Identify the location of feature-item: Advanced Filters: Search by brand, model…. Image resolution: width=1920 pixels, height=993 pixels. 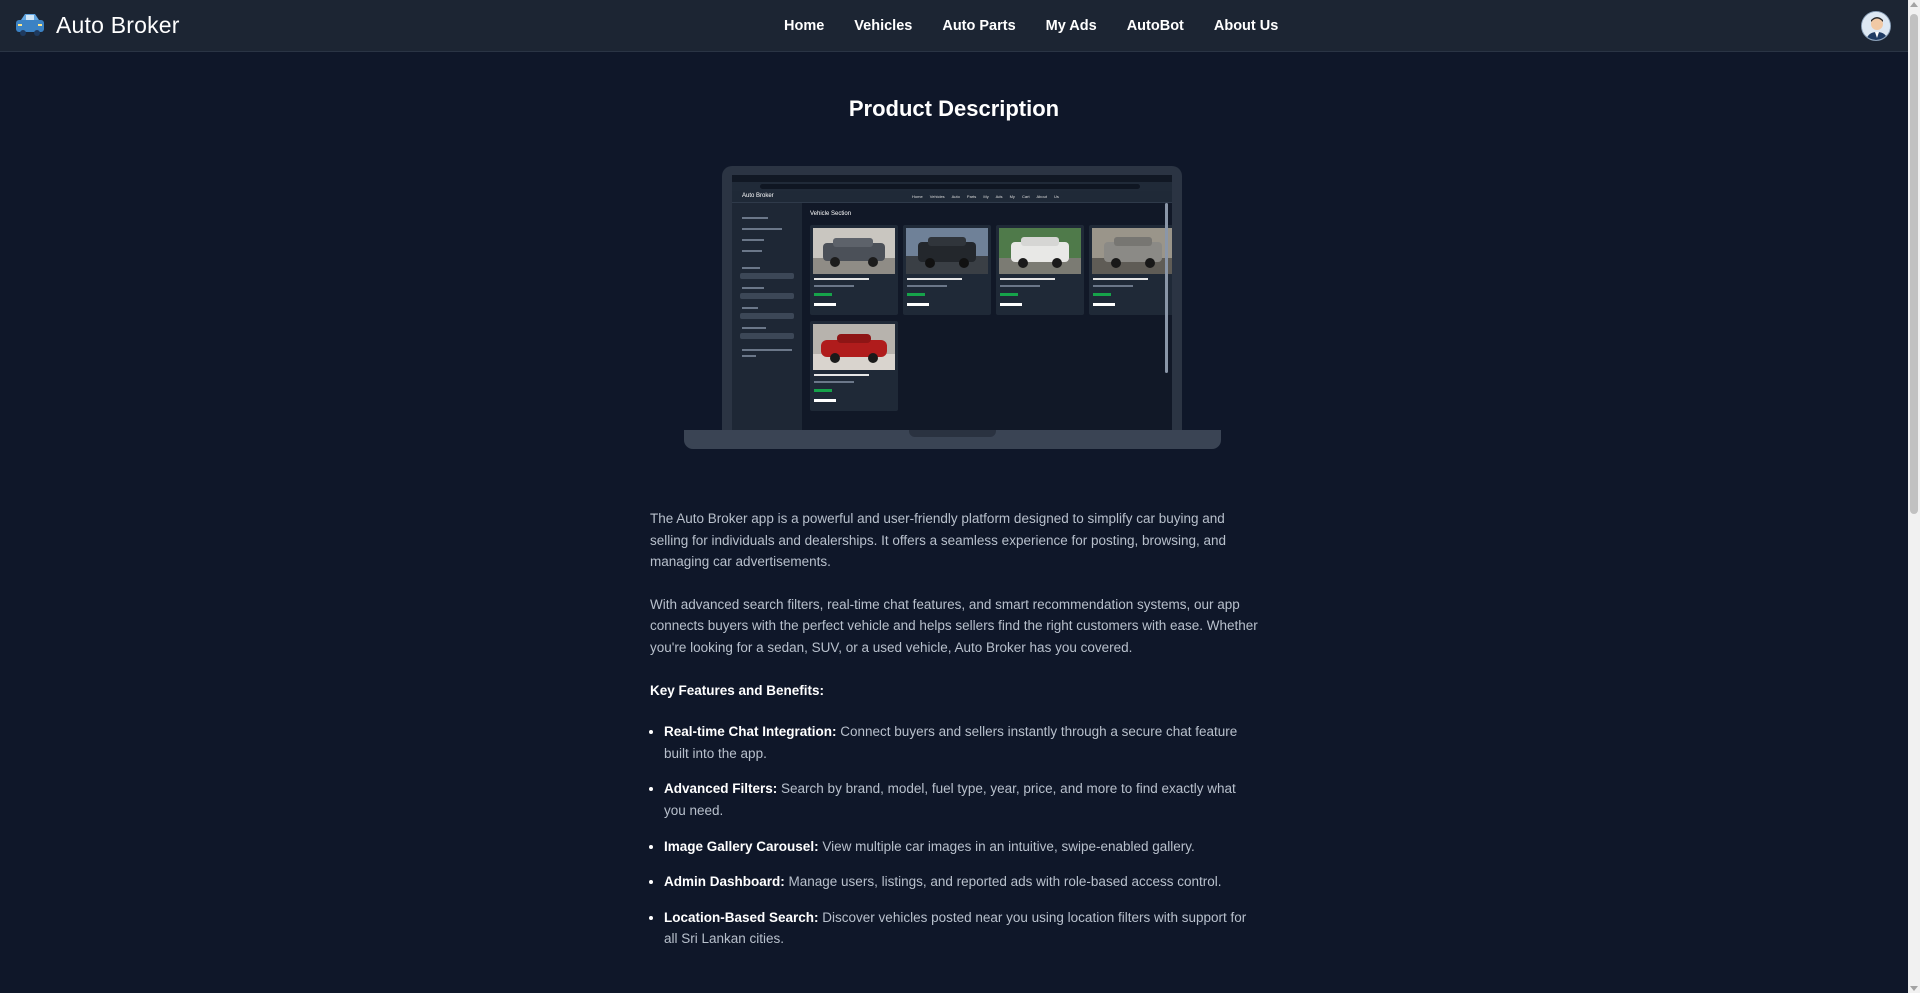
(962, 799).